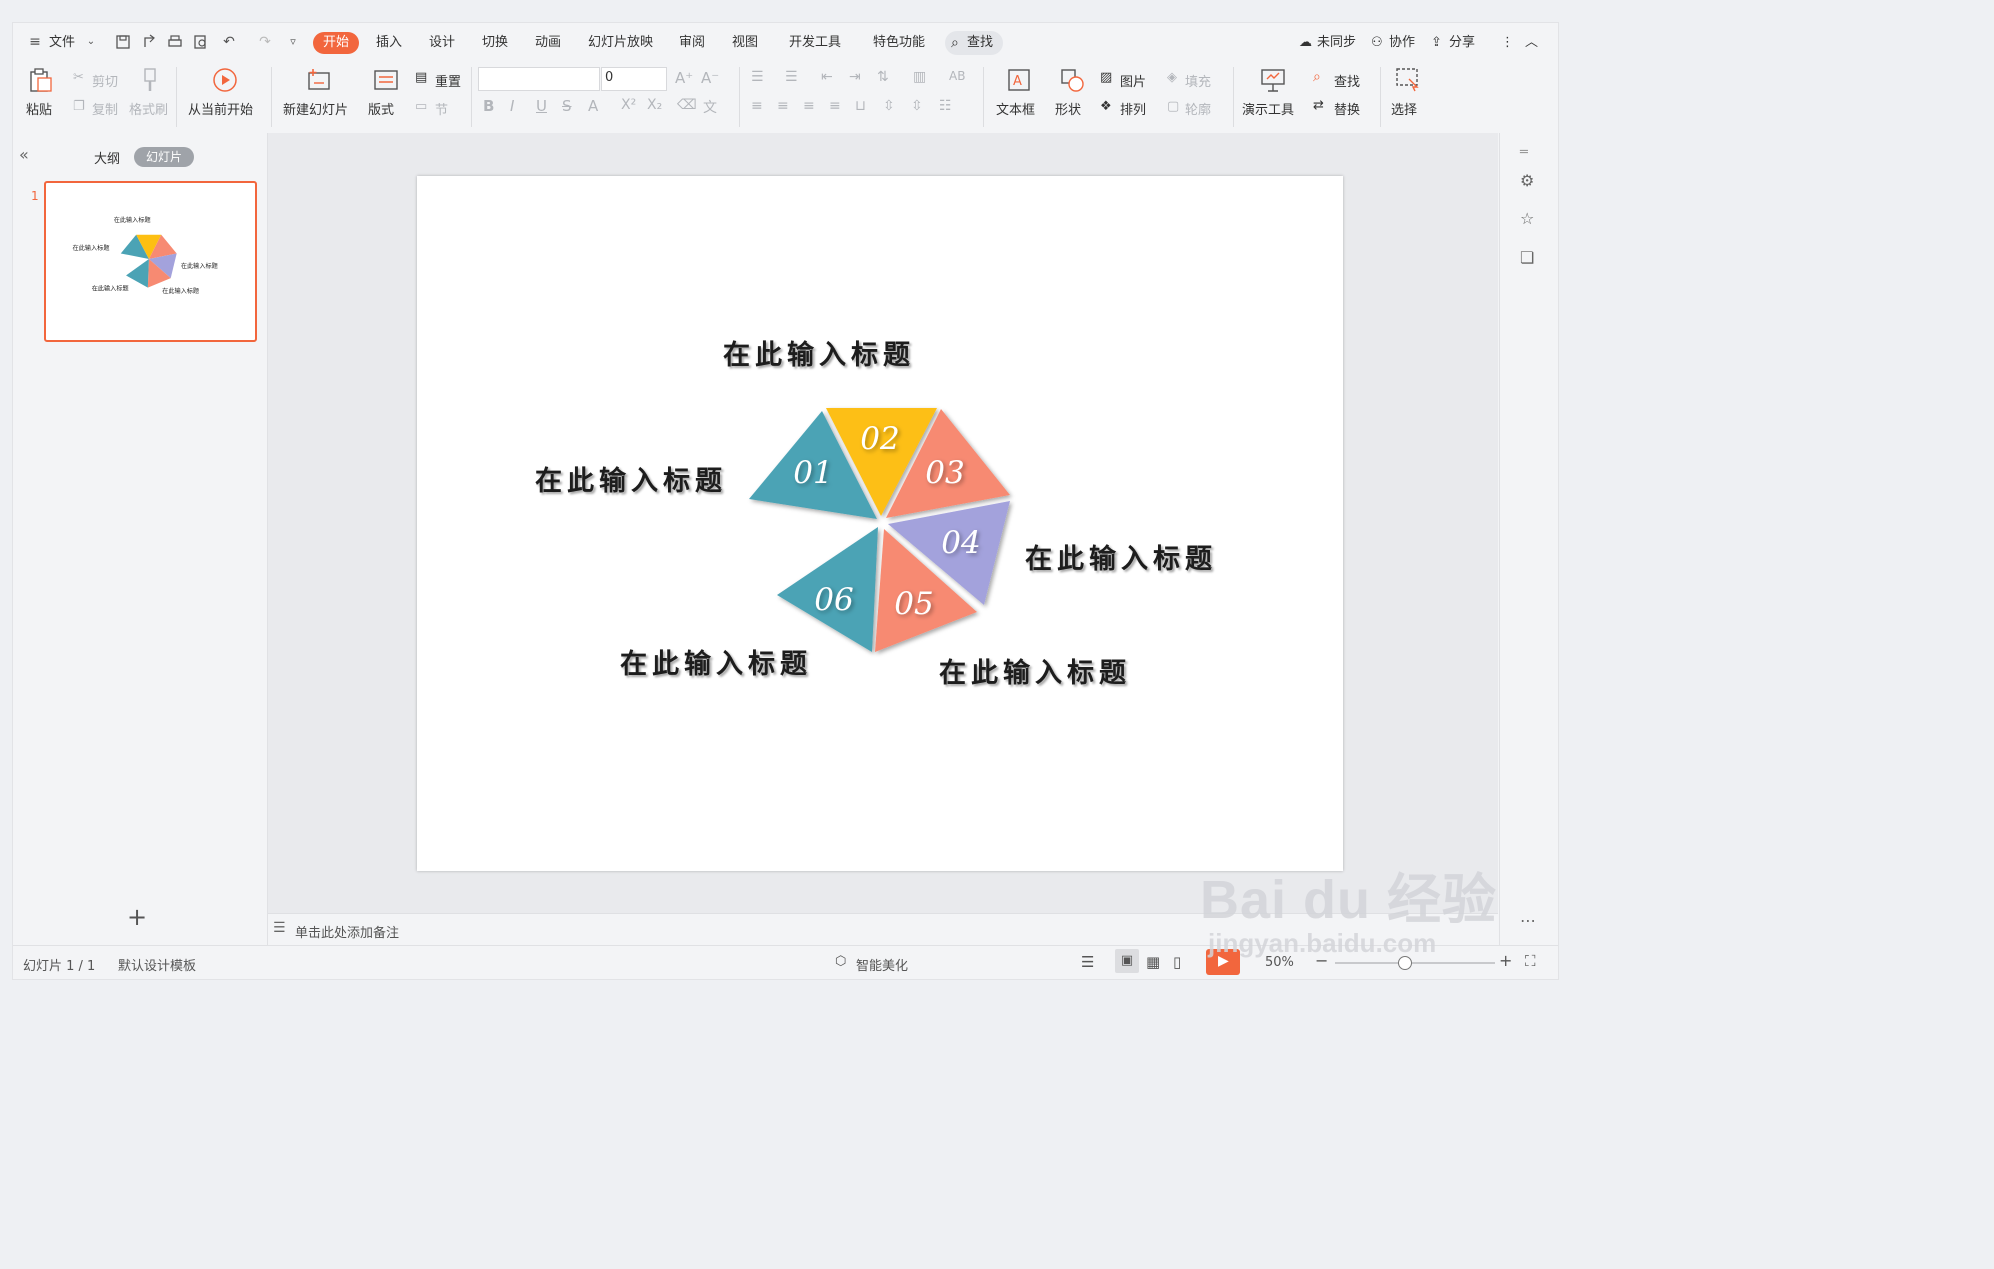  Describe the element at coordinates (945, 106) in the screenshot. I see `paragraph-settings-icon: ☷` at that location.